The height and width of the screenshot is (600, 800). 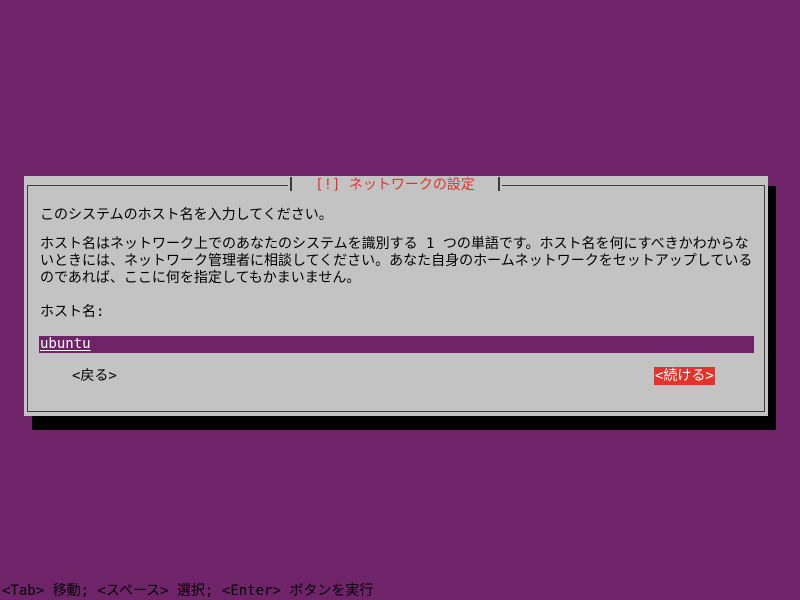 I want to click on hostname-input, so click(x=396, y=344).